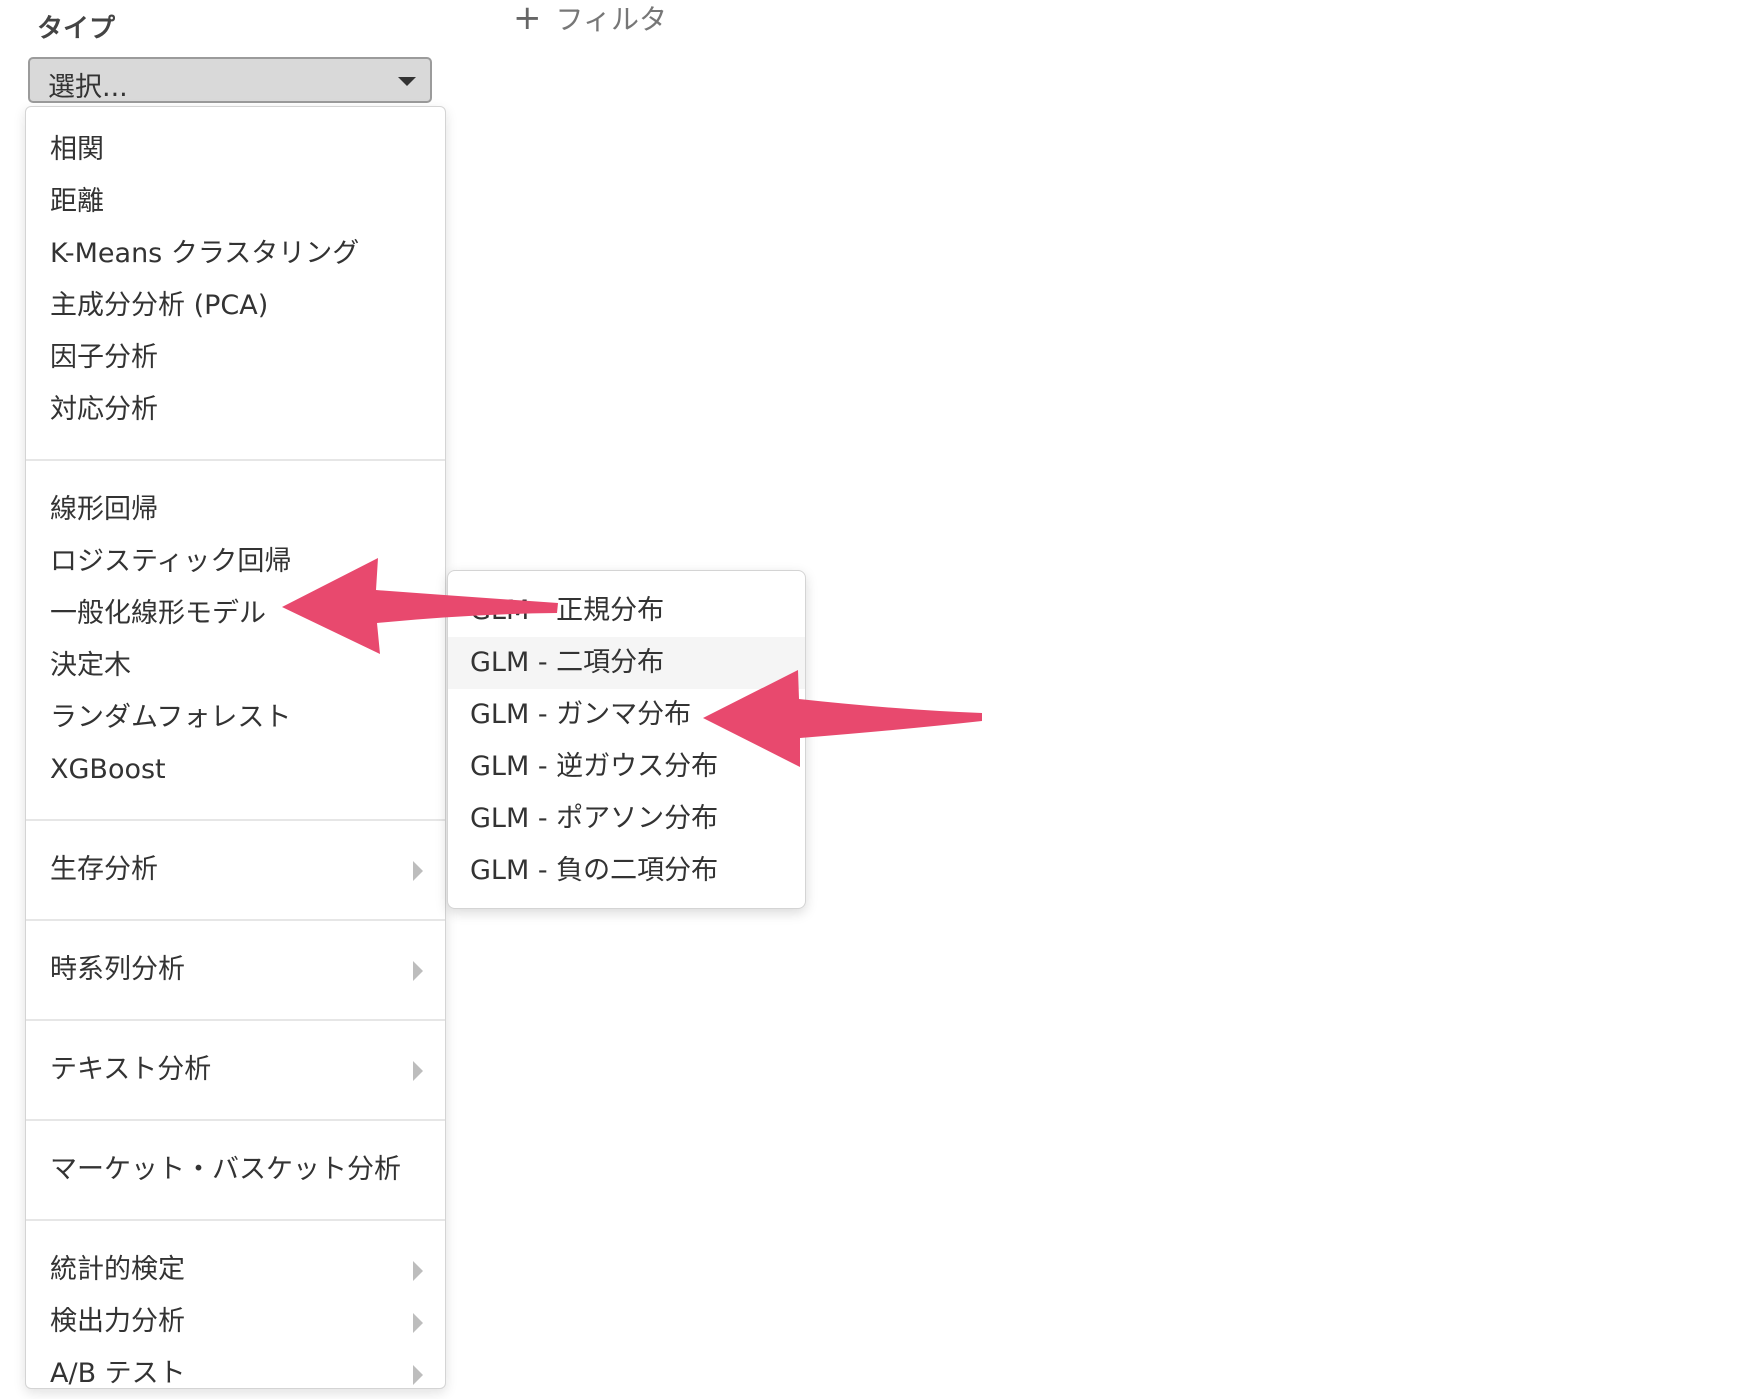 Image resolution: width=1754 pixels, height=1399 pixels. What do you see at coordinates (235, 666) in the screenshot?
I see `menu-item: 決定木` at bounding box center [235, 666].